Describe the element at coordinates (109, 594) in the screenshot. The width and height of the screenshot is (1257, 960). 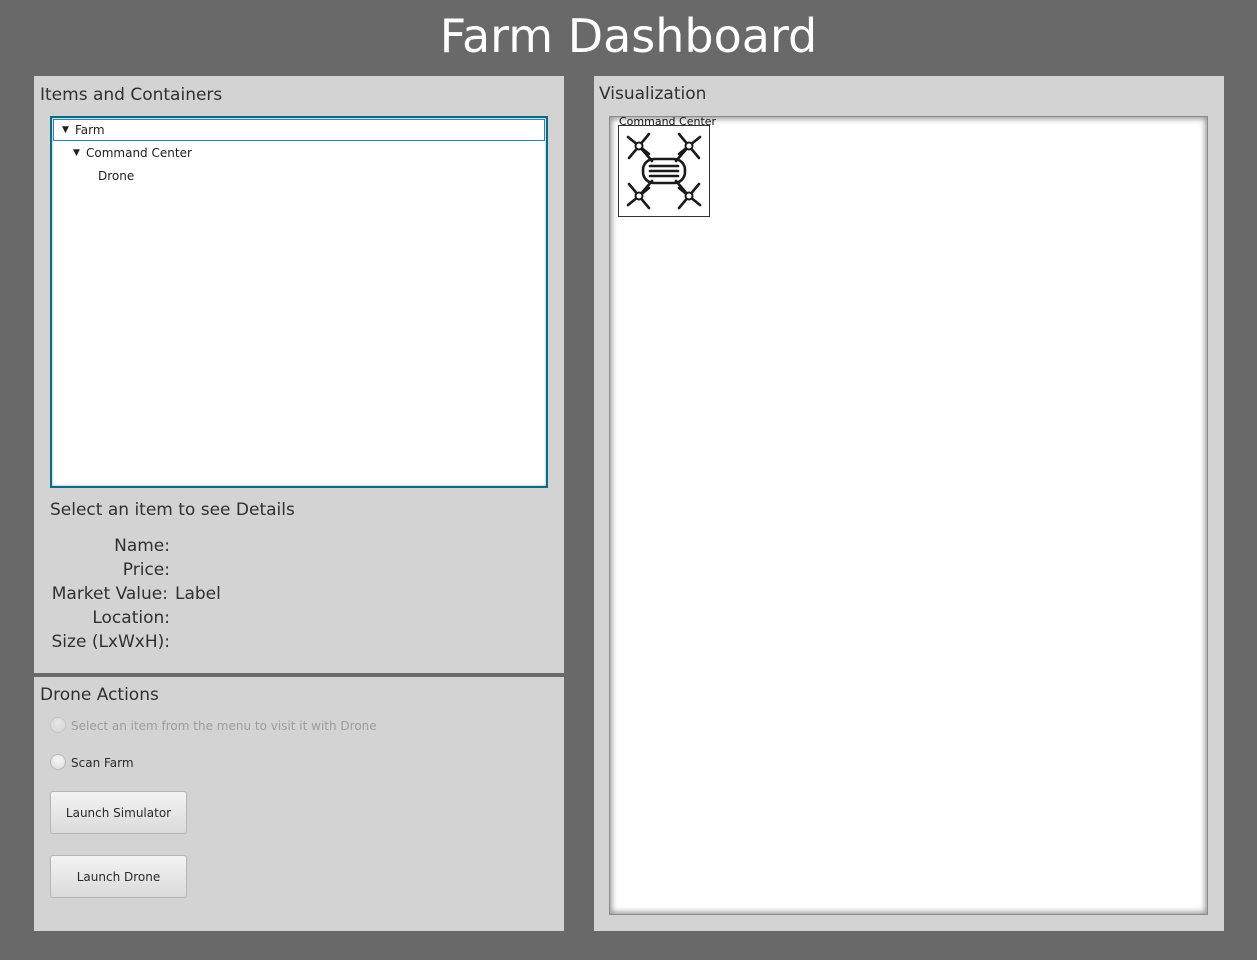
I see `market-value-label: Market Value:` at that location.